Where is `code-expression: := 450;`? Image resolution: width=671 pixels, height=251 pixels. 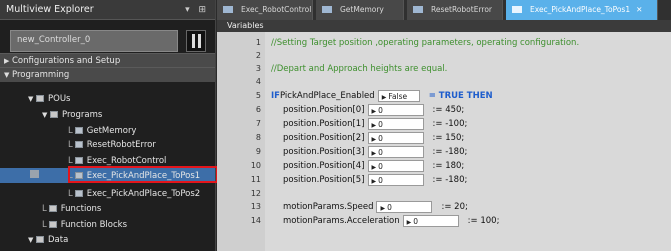 code-expression: := 450; is located at coordinates (448, 109).